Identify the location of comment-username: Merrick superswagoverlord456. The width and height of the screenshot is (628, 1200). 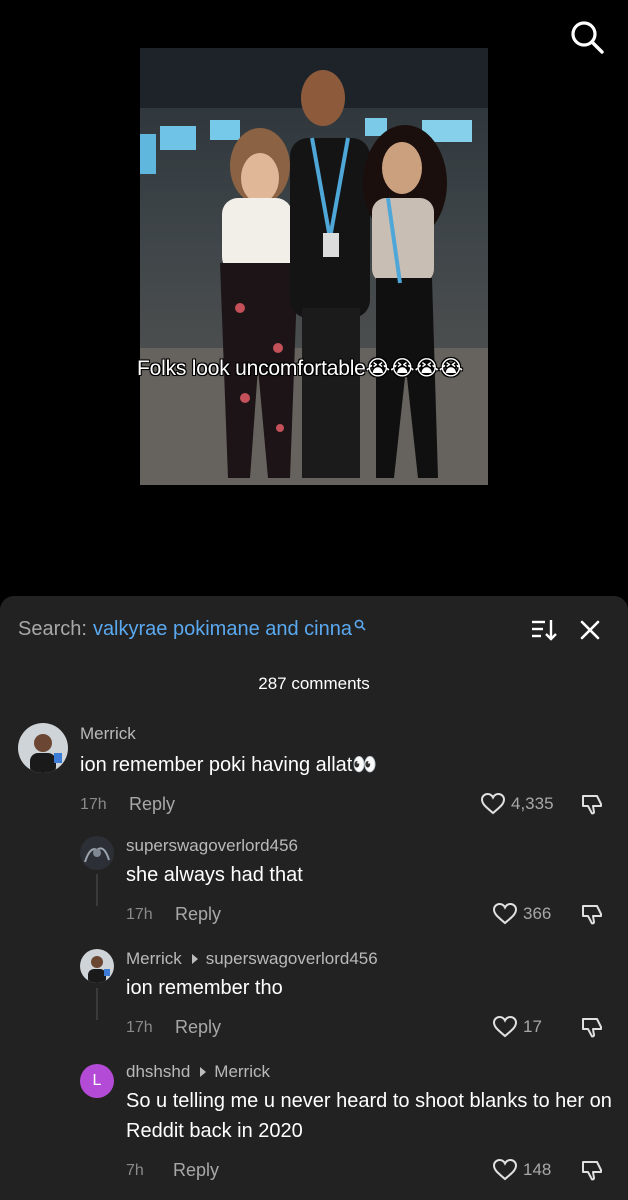
(252, 959).